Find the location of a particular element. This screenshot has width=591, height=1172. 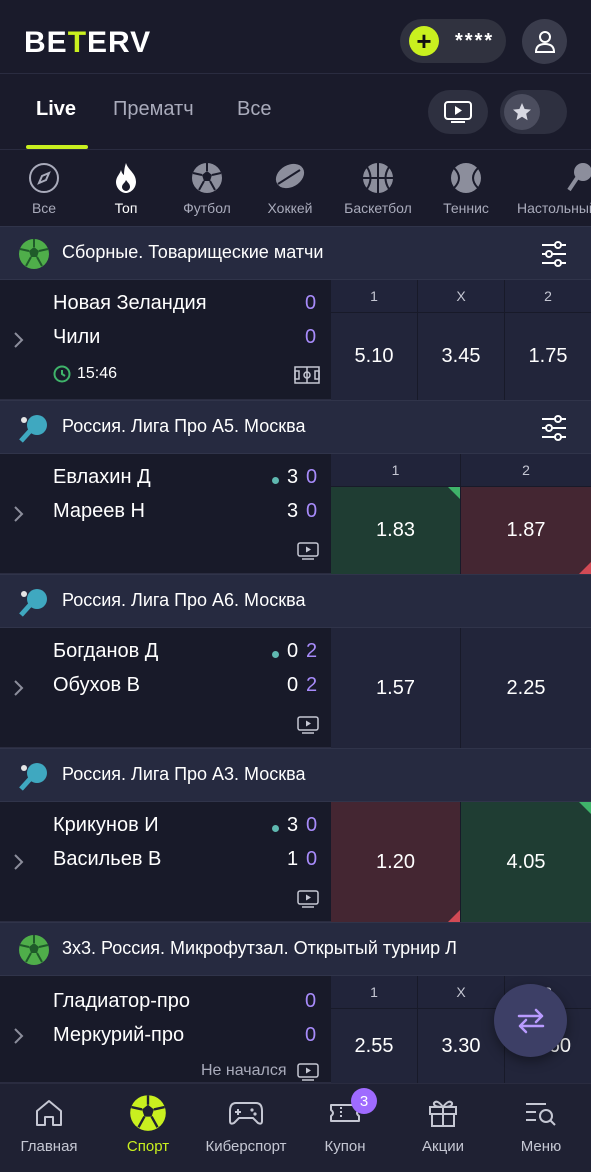

match-row: Крикунов И Васильев В 3 1 0 0 1.20 4.05 is located at coordinates (295, 862).